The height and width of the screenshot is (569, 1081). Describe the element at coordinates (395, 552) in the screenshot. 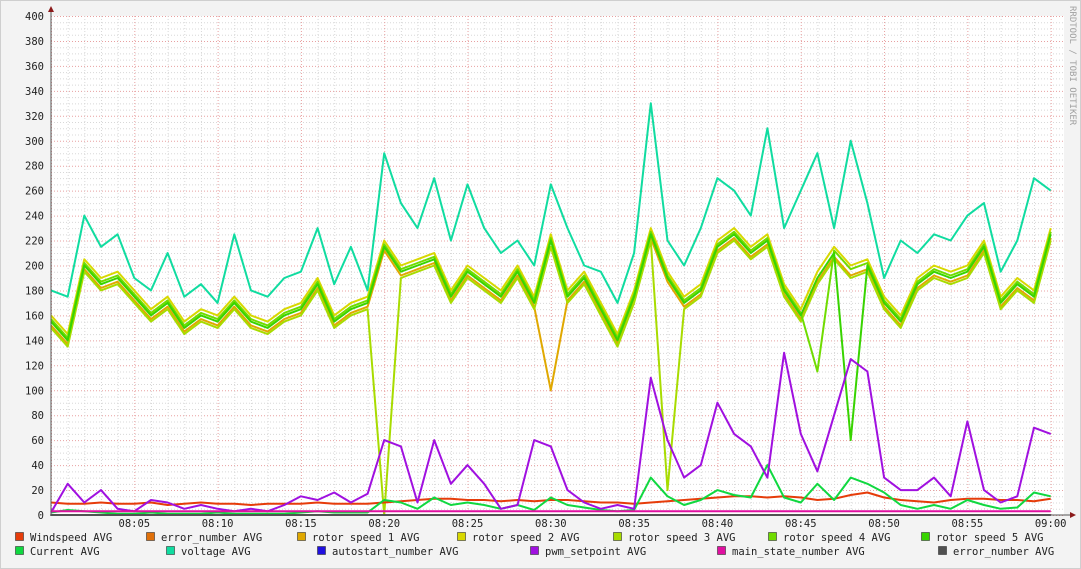

I see `legend-label: autostart_number AVG` at that location.